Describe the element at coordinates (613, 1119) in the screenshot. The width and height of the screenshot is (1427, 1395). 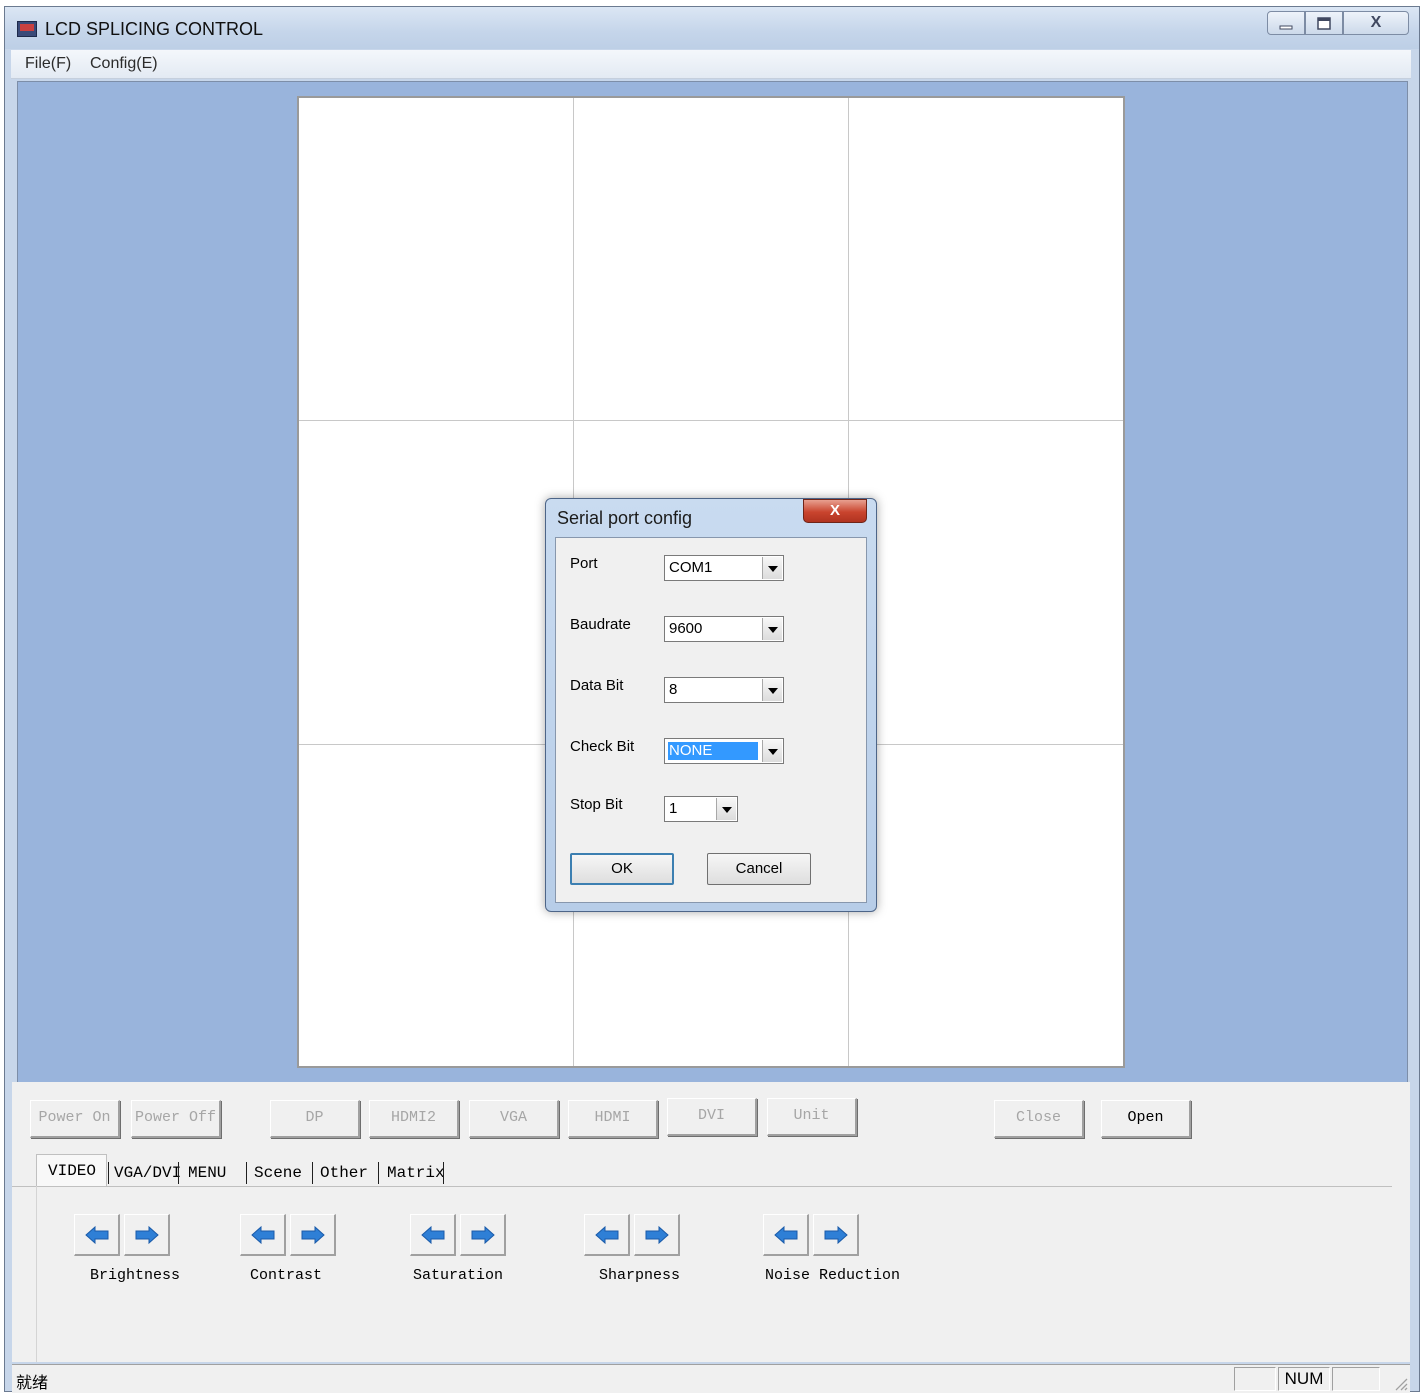
I see `hdmi-button: HDMI` at that location.